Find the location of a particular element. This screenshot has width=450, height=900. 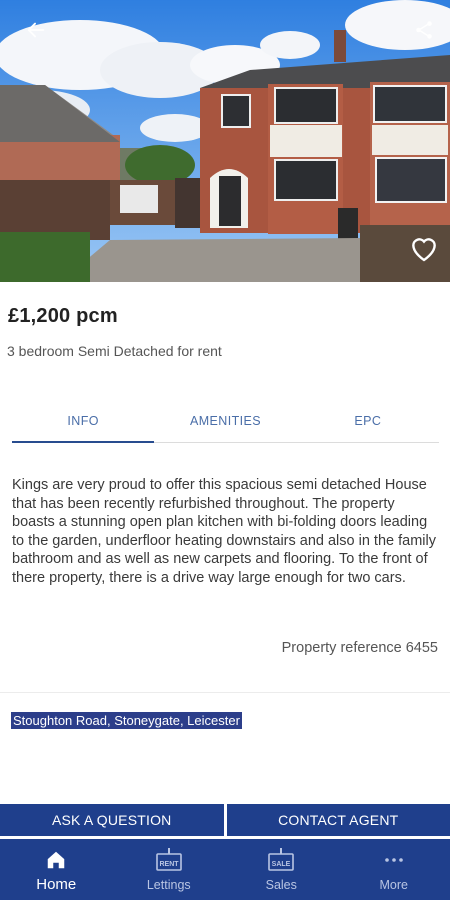

share-button is located at coordinates (424, 30).